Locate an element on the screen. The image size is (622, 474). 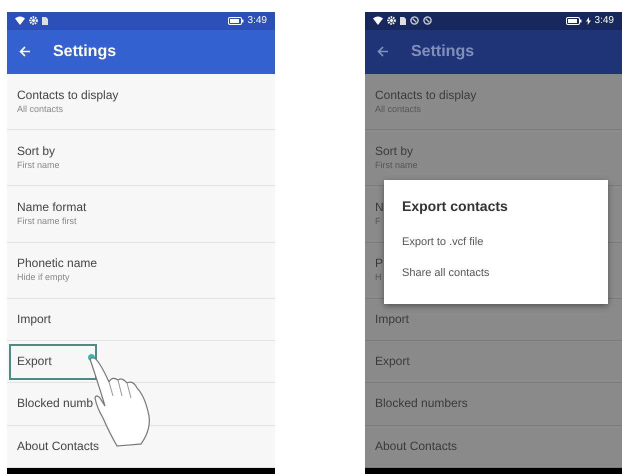
dialog-option: Export to .vcf file is located at coordinates (496, 242).